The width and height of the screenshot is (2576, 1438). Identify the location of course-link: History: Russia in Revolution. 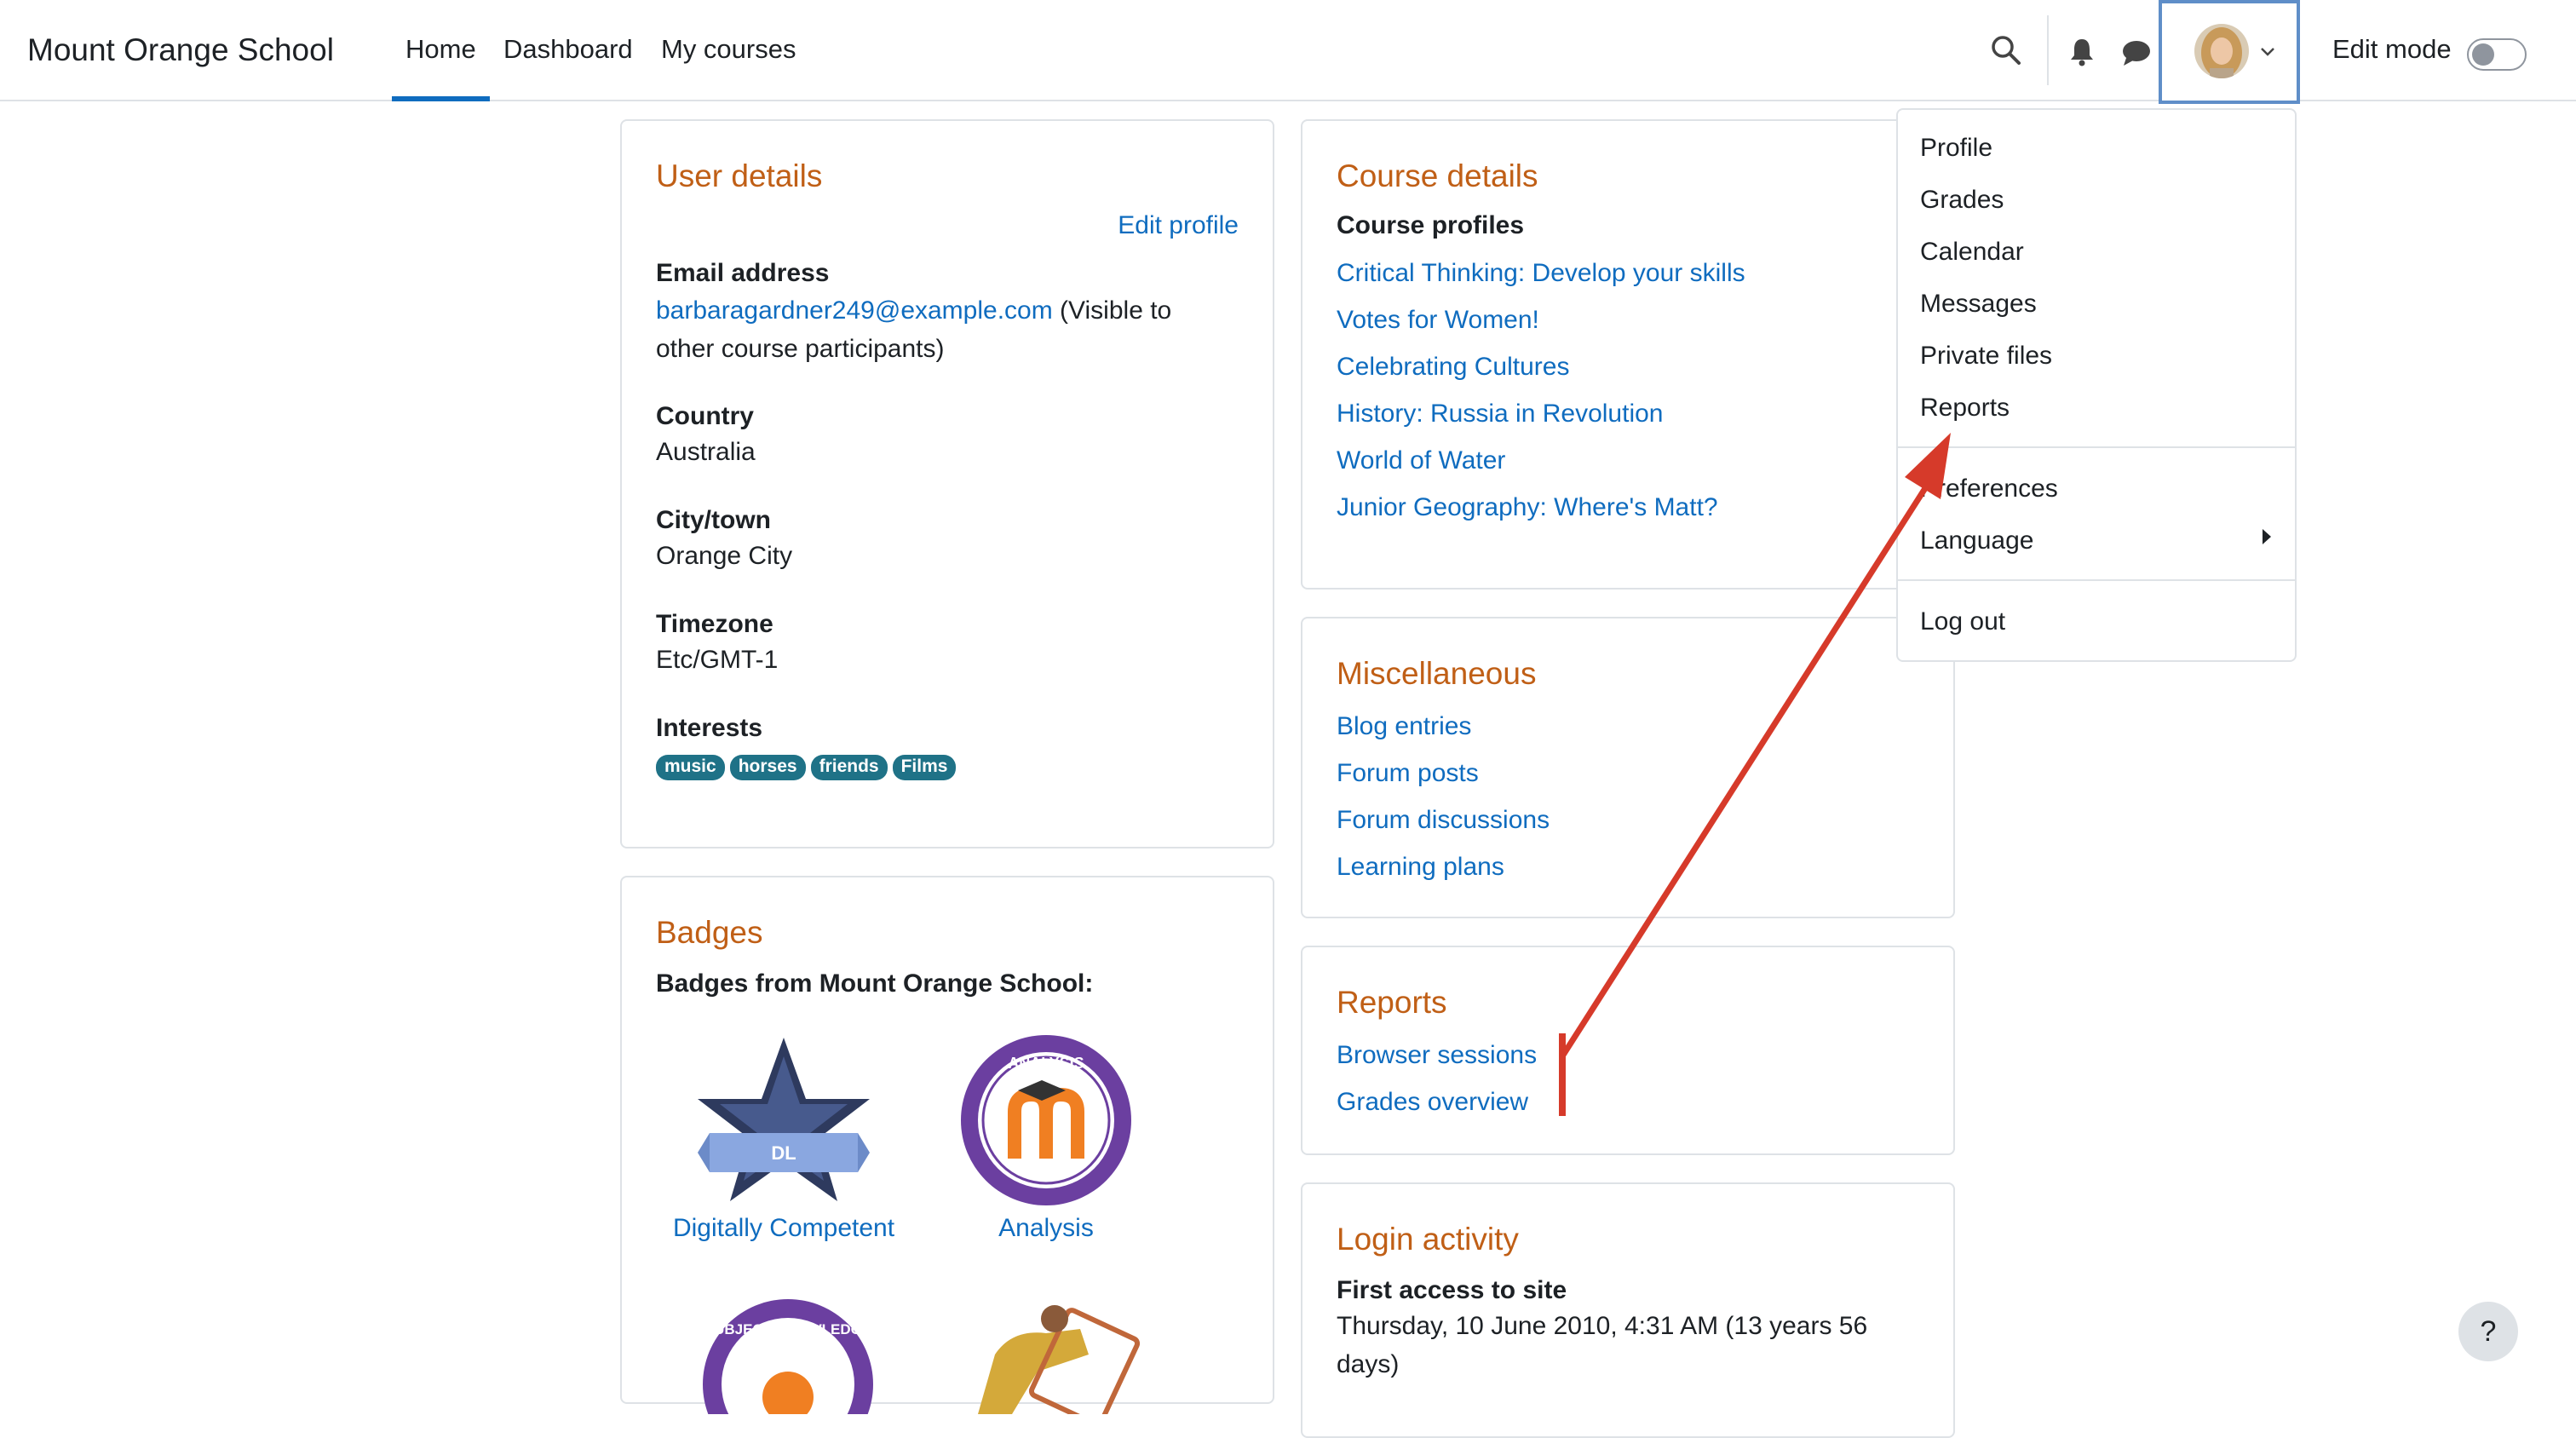
(1500, 414).